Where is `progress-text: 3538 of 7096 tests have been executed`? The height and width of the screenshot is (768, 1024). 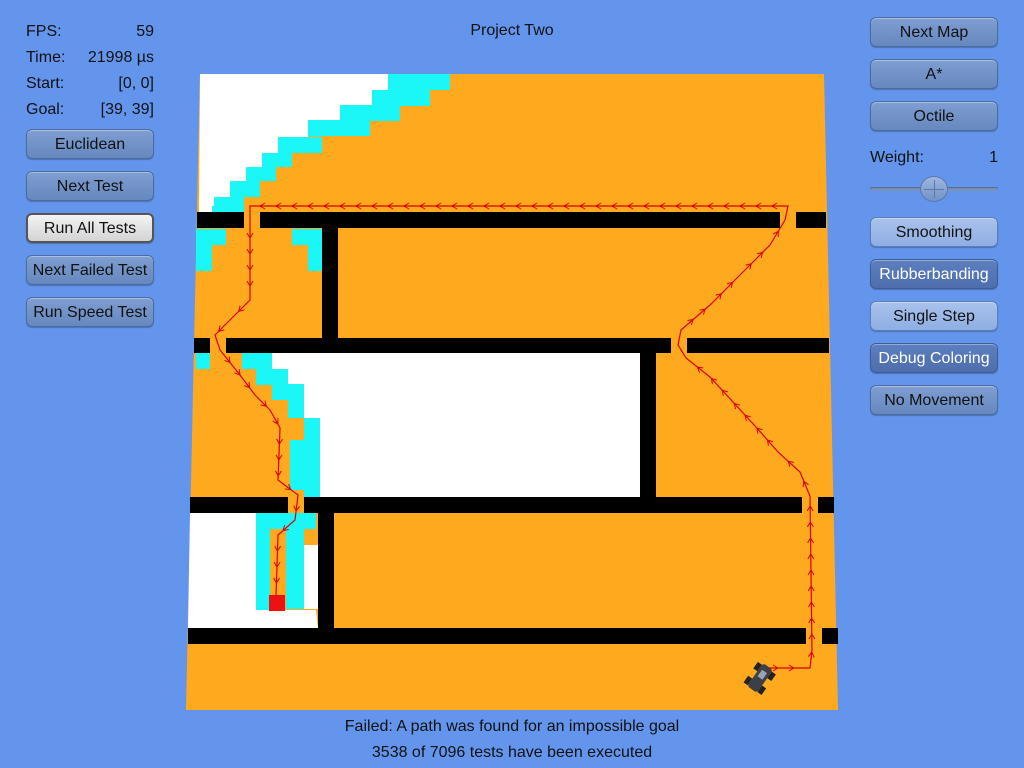 progress-text: 3538 of 7096 tests have been executed is located at coordinates (512, 752).